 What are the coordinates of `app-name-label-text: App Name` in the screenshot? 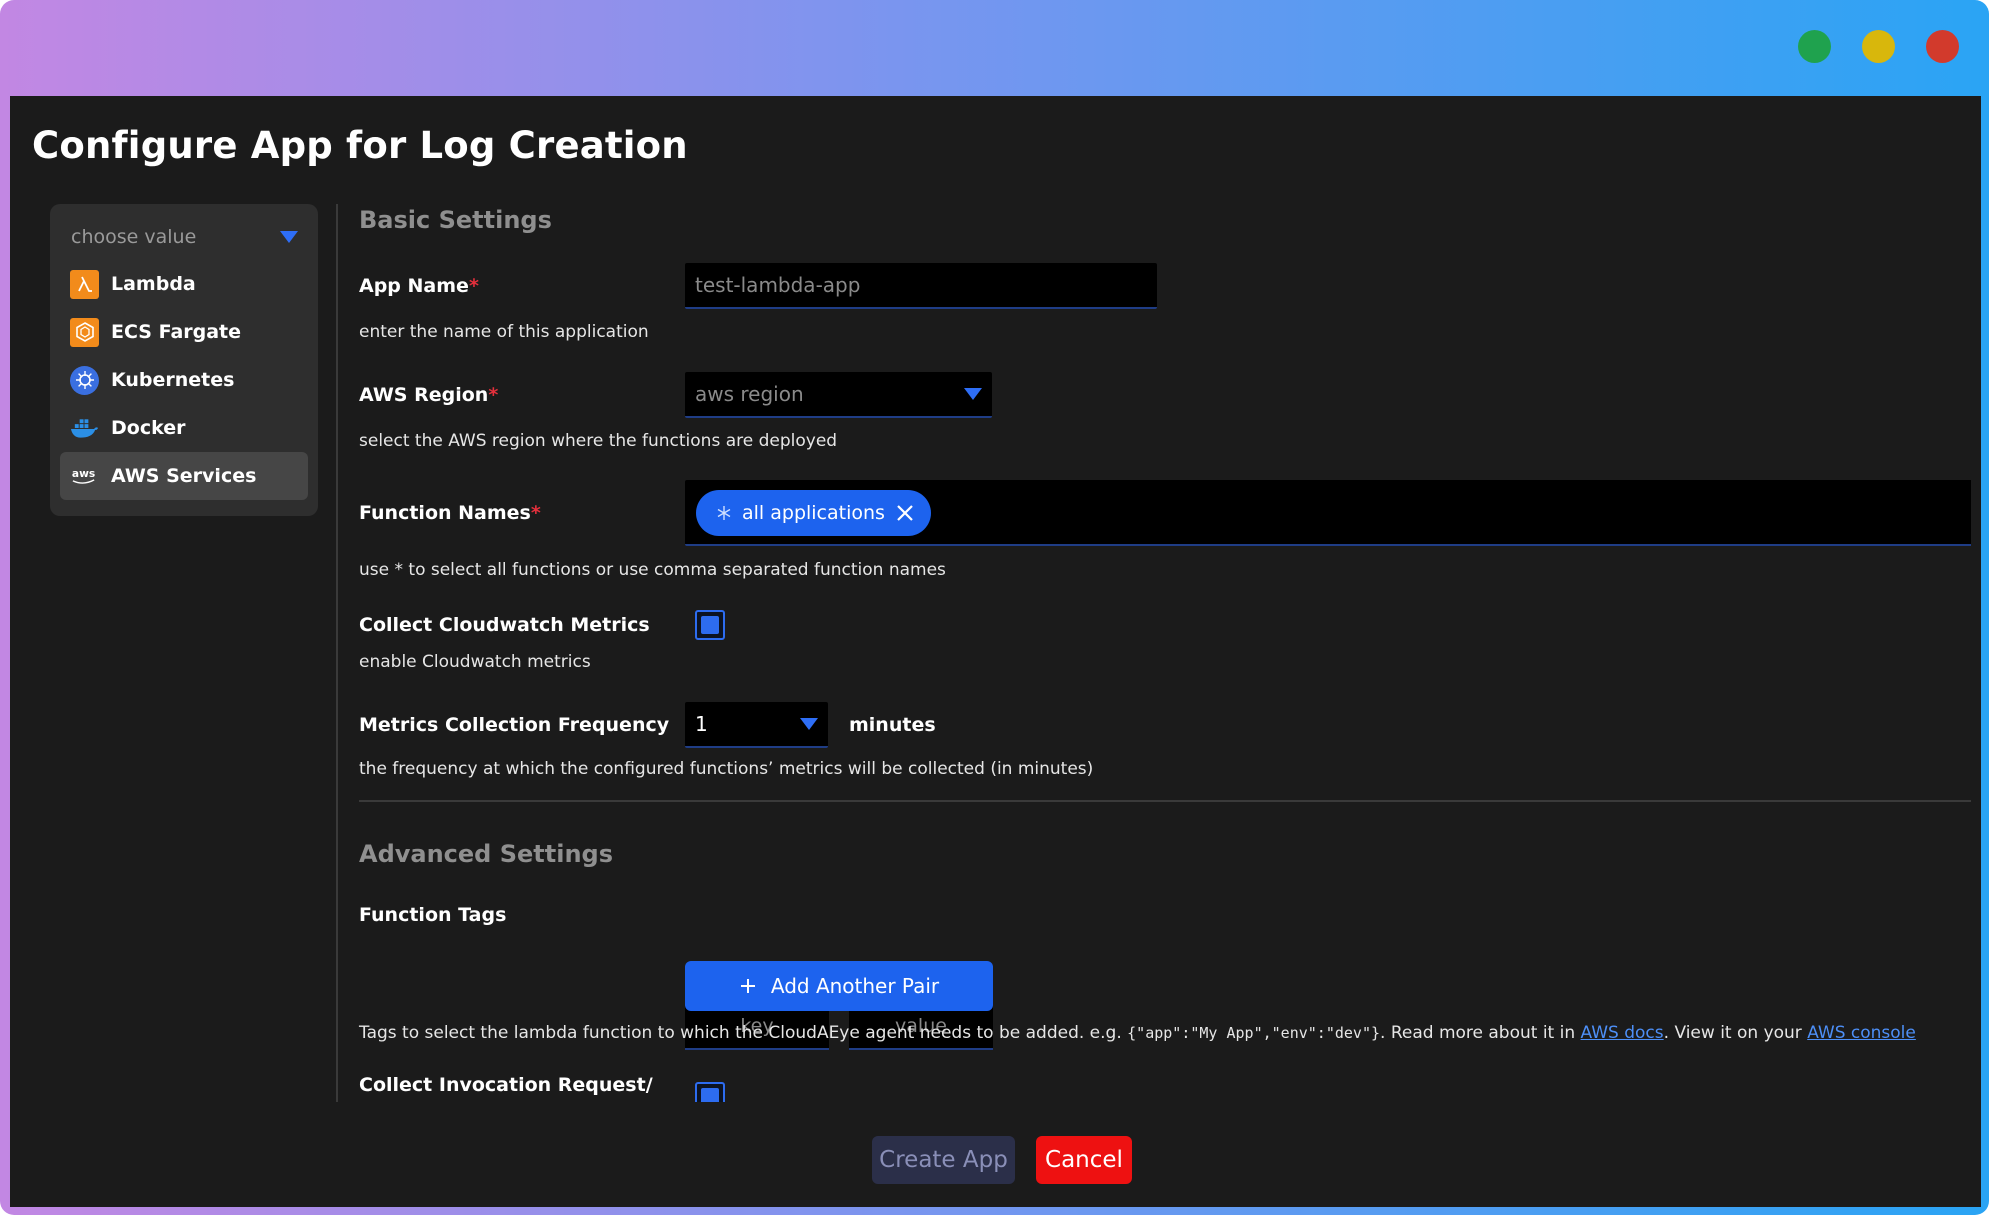 It's located at (414, 286).